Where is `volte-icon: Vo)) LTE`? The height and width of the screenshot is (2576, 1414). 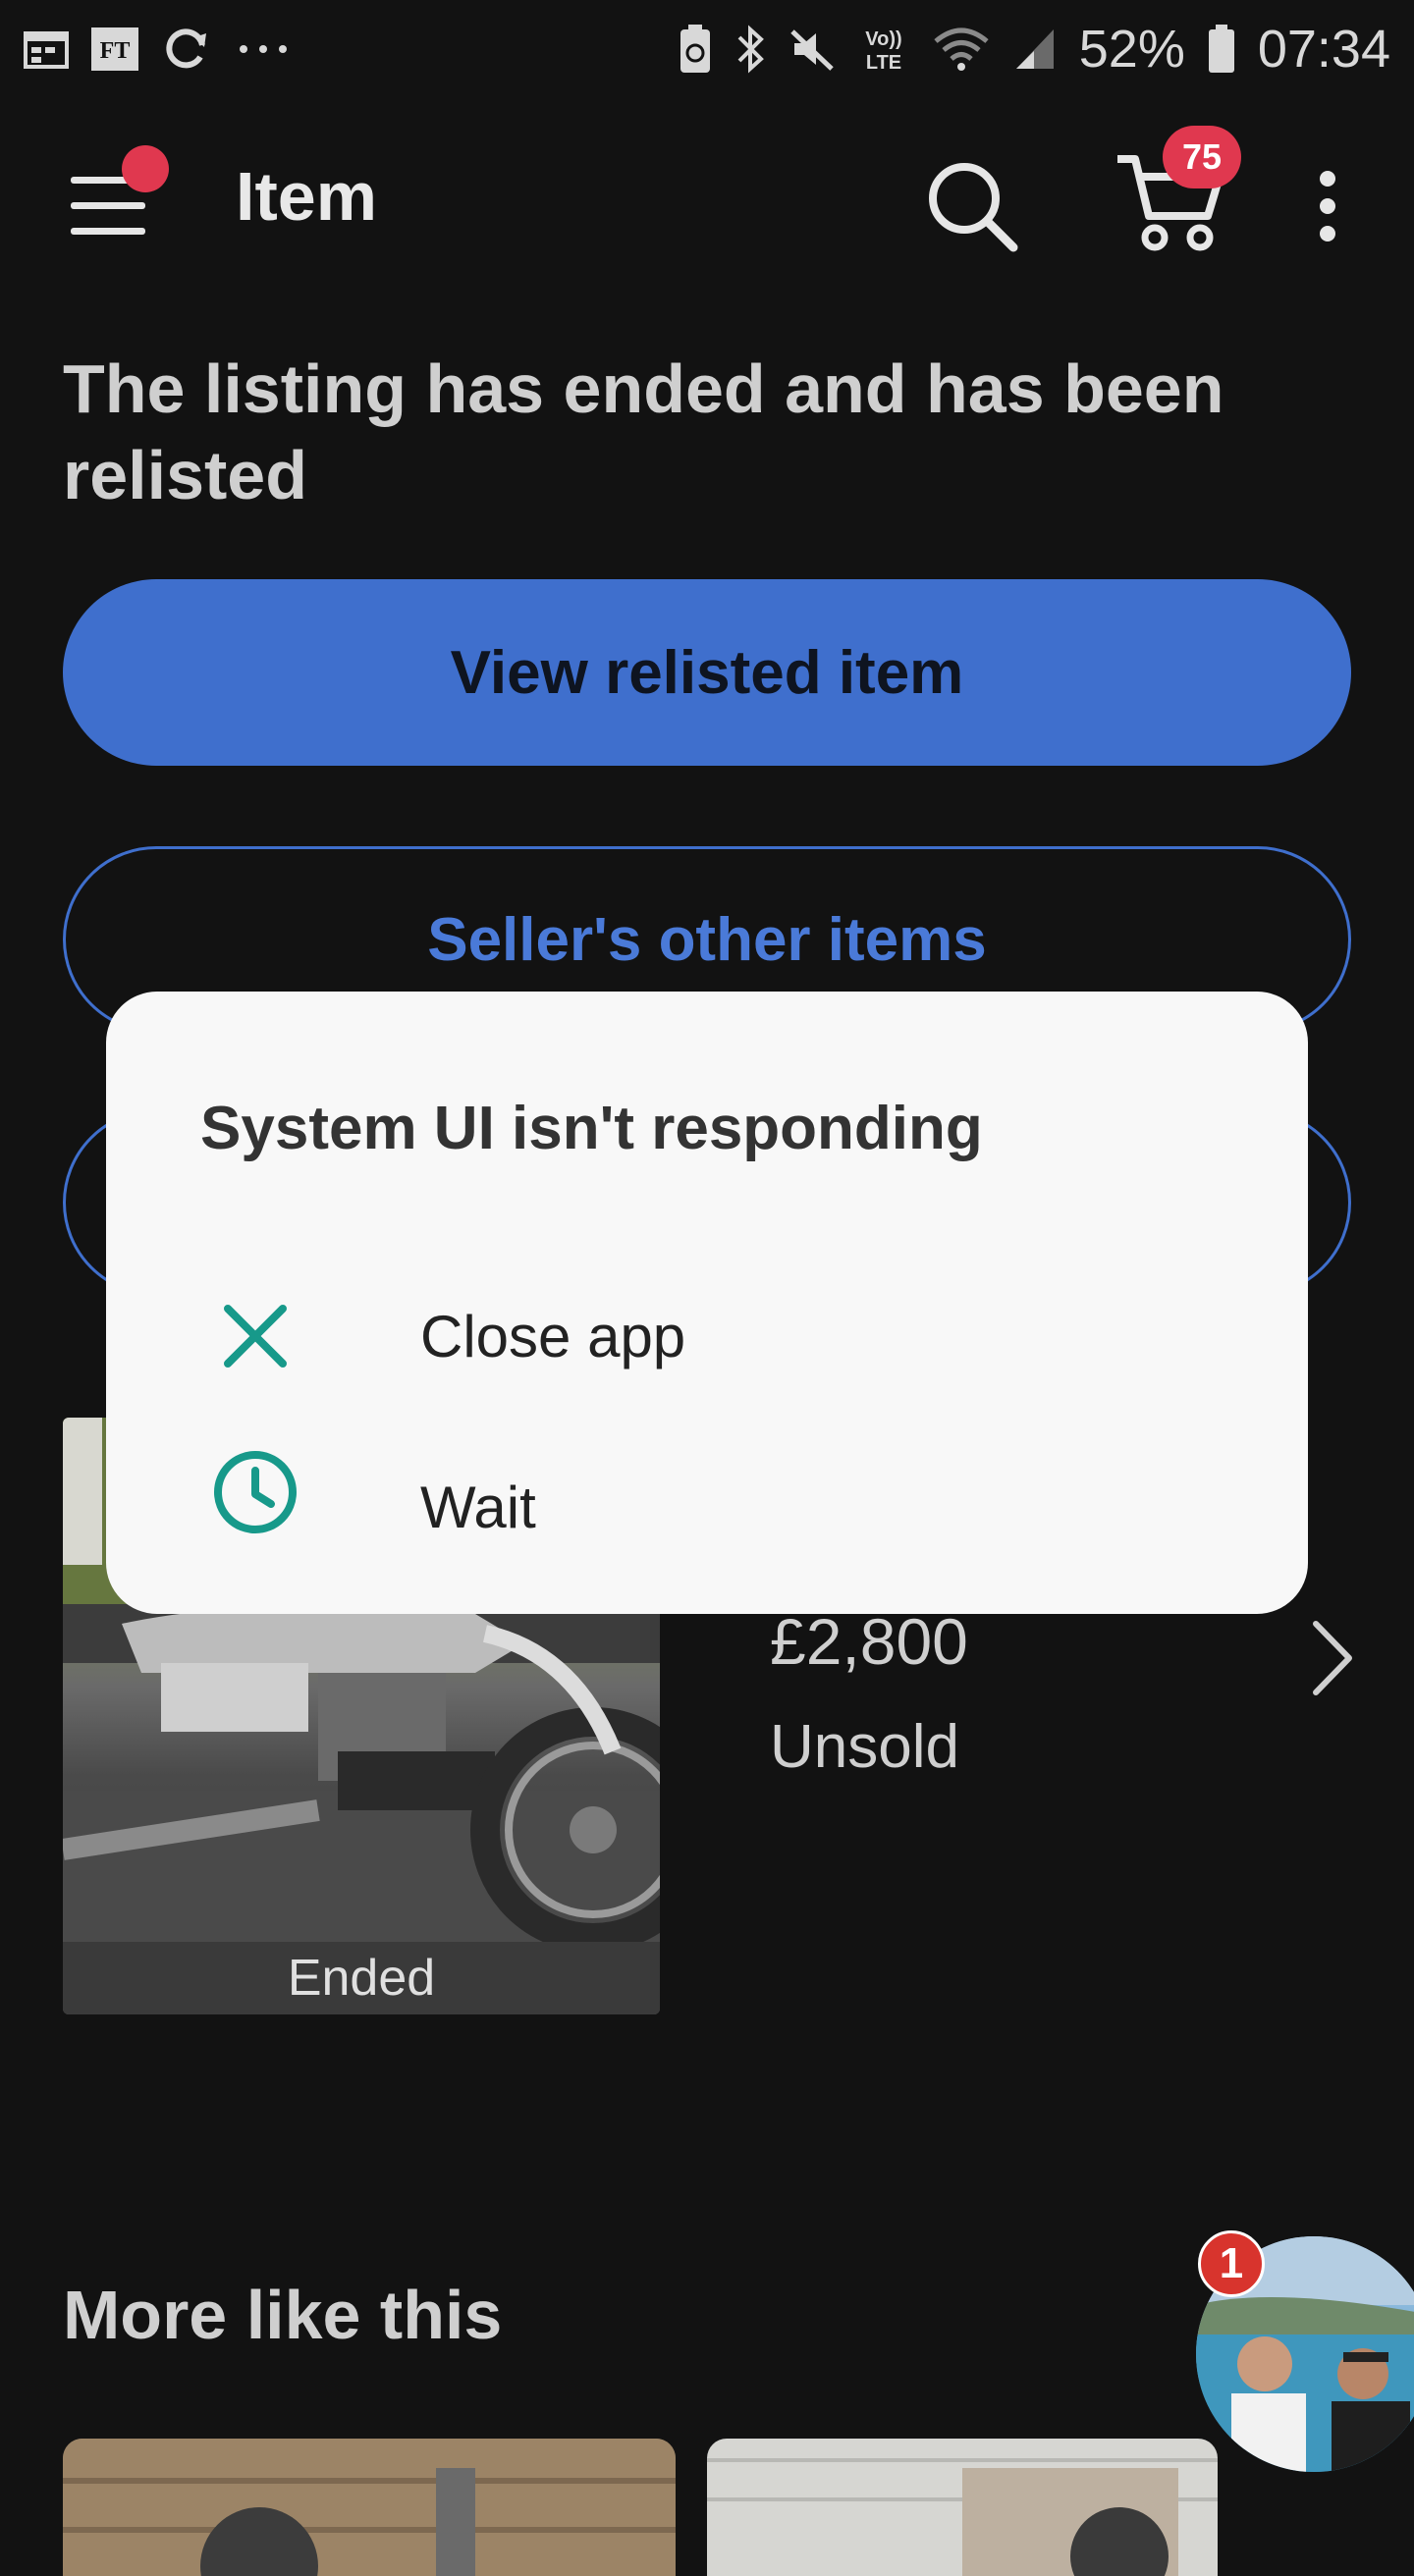
volte-icon: Vo)) LTE is located at coordinates (884, 49).